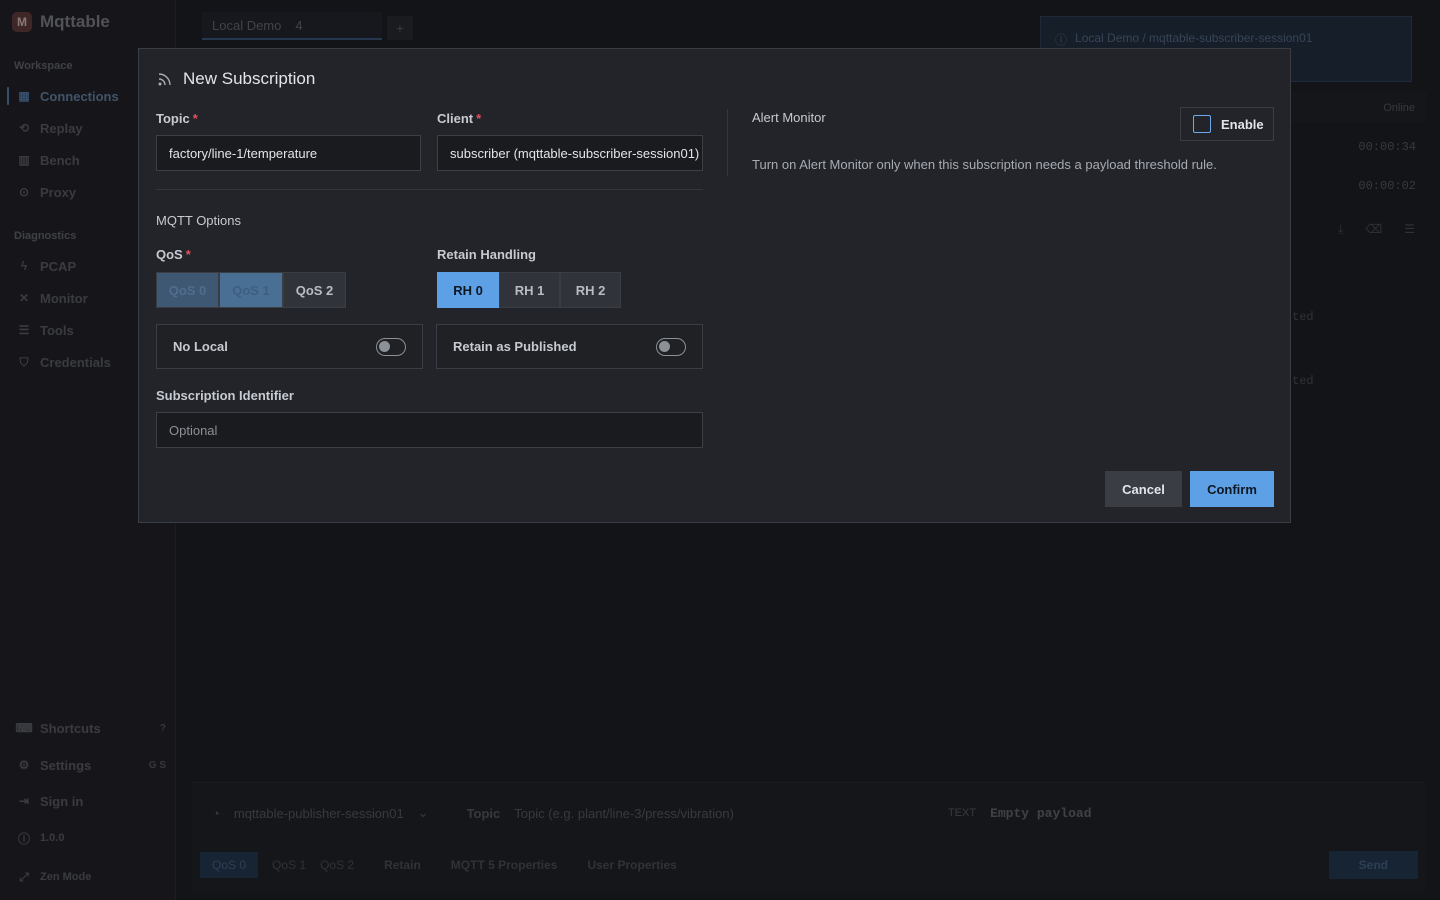  Describe the element at coordinates (486, 254) in the screenshot. I see `retain-handling-label: Retain Handling` at that location.